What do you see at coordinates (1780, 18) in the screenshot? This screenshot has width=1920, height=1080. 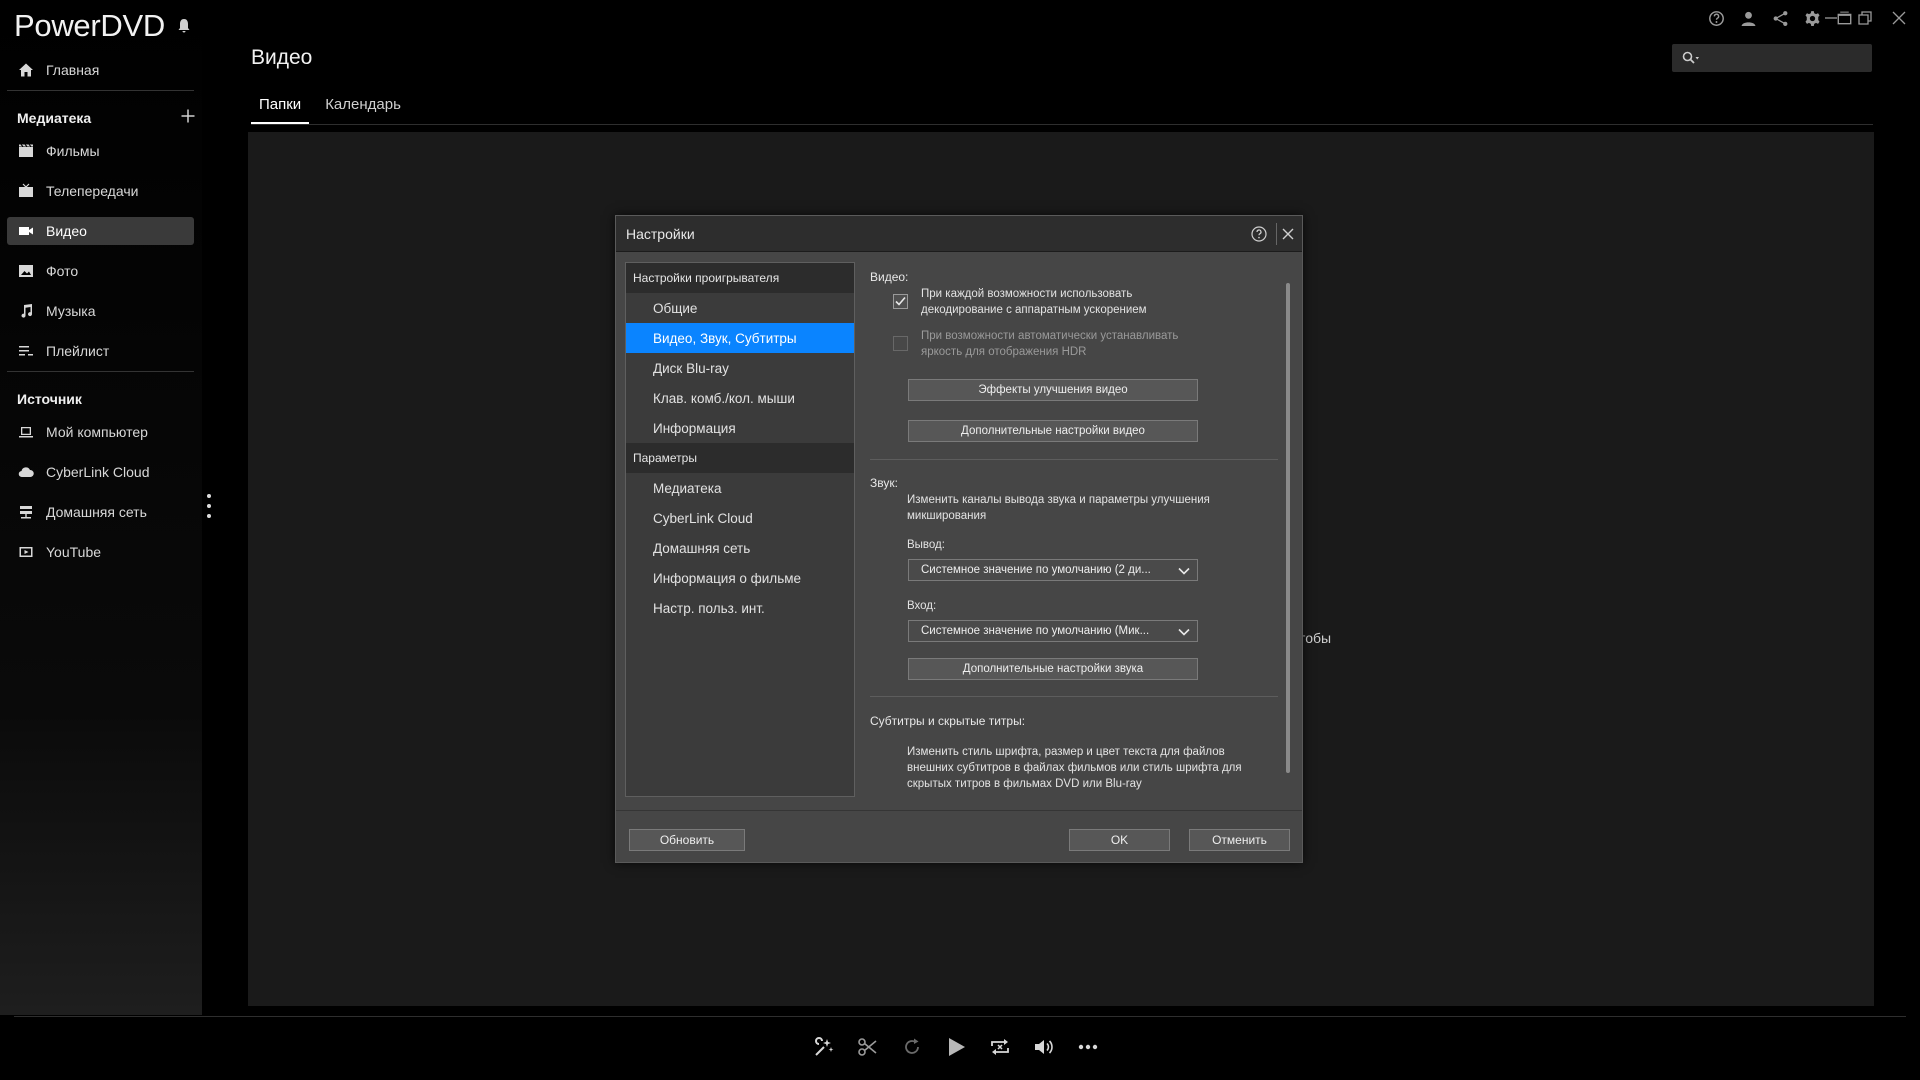 I see `share-icon` at bounding box center [1780, 18].